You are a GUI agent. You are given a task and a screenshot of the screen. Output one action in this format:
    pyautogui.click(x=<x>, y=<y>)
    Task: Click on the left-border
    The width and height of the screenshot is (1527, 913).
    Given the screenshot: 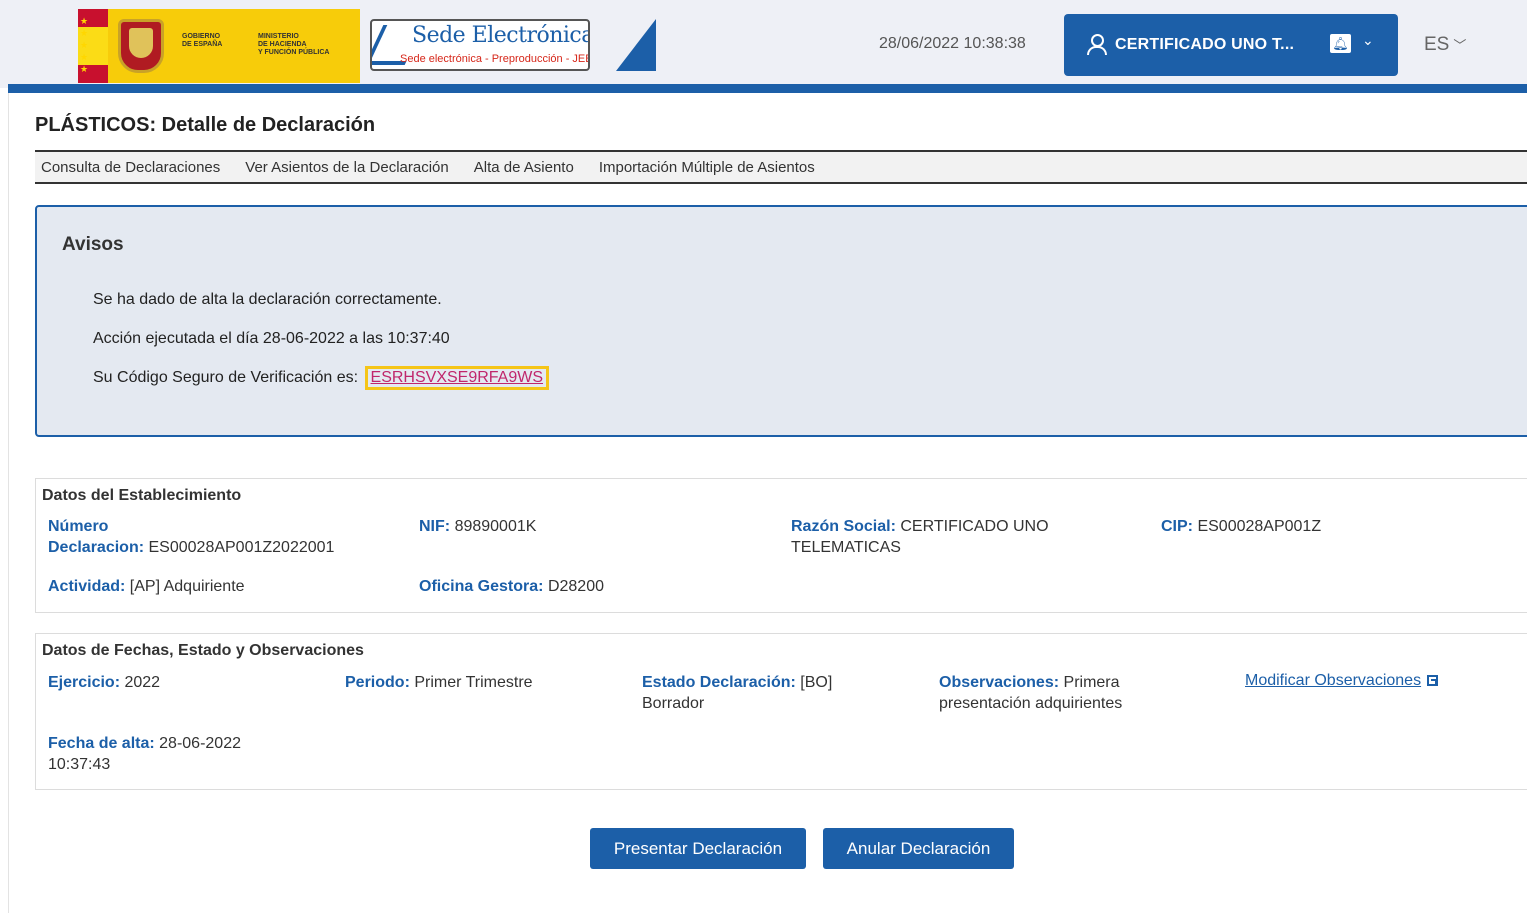 What is the action you would take?
    pyautogui.click(x=8, y=503)
    